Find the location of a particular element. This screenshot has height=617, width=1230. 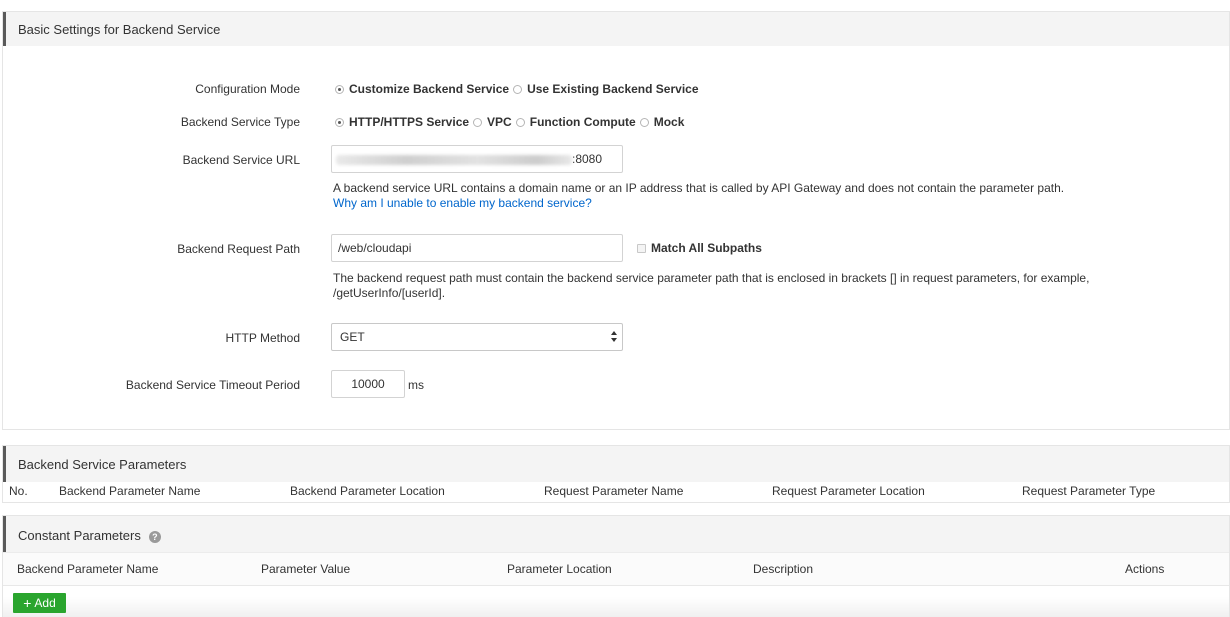

constant-params-header: Constant Parameters? is located at coordinates (616, 534).